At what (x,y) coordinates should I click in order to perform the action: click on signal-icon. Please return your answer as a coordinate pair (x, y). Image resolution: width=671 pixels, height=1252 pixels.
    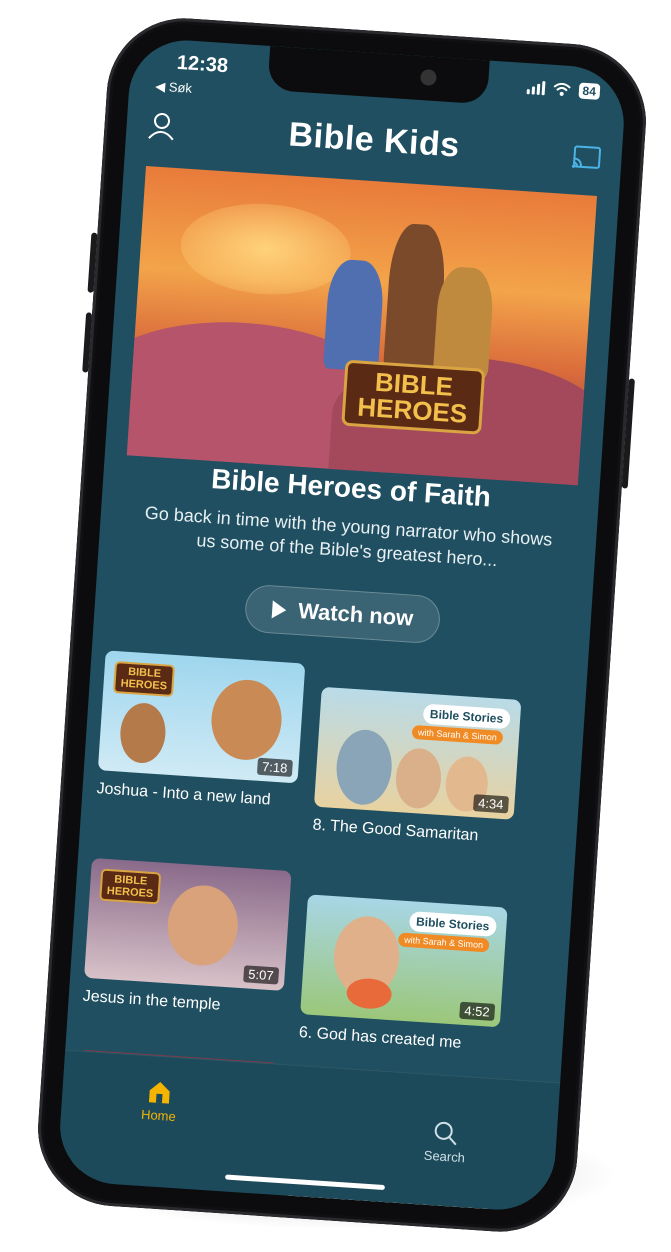
    Looking at the image, I should click on (536, 88).